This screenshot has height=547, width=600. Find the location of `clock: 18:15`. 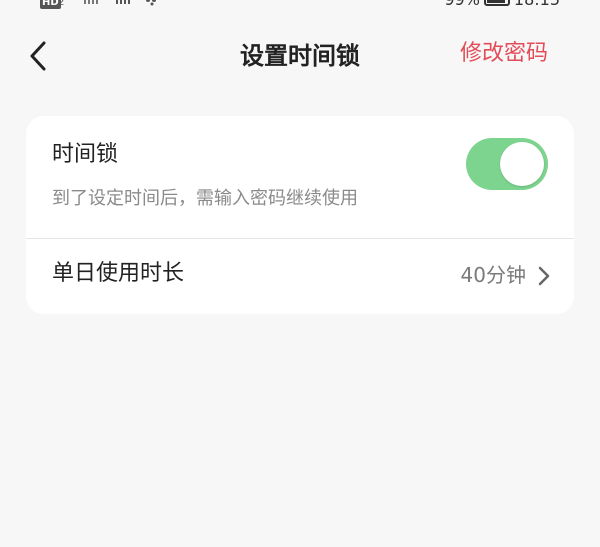

clock: 18:15 is located at coordinates (537, 4).